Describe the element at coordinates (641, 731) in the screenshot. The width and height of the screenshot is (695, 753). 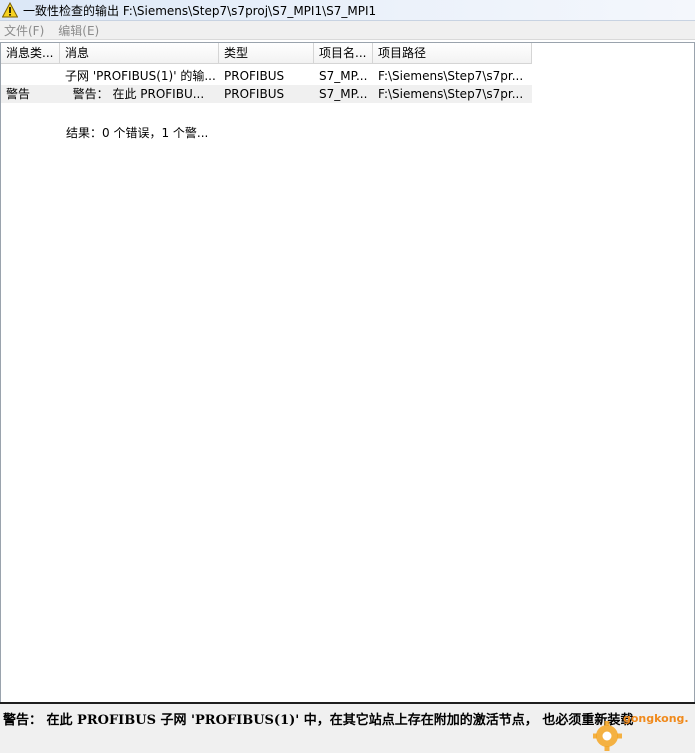
I see `gear-logo-icon: gongkong.com` at that location.